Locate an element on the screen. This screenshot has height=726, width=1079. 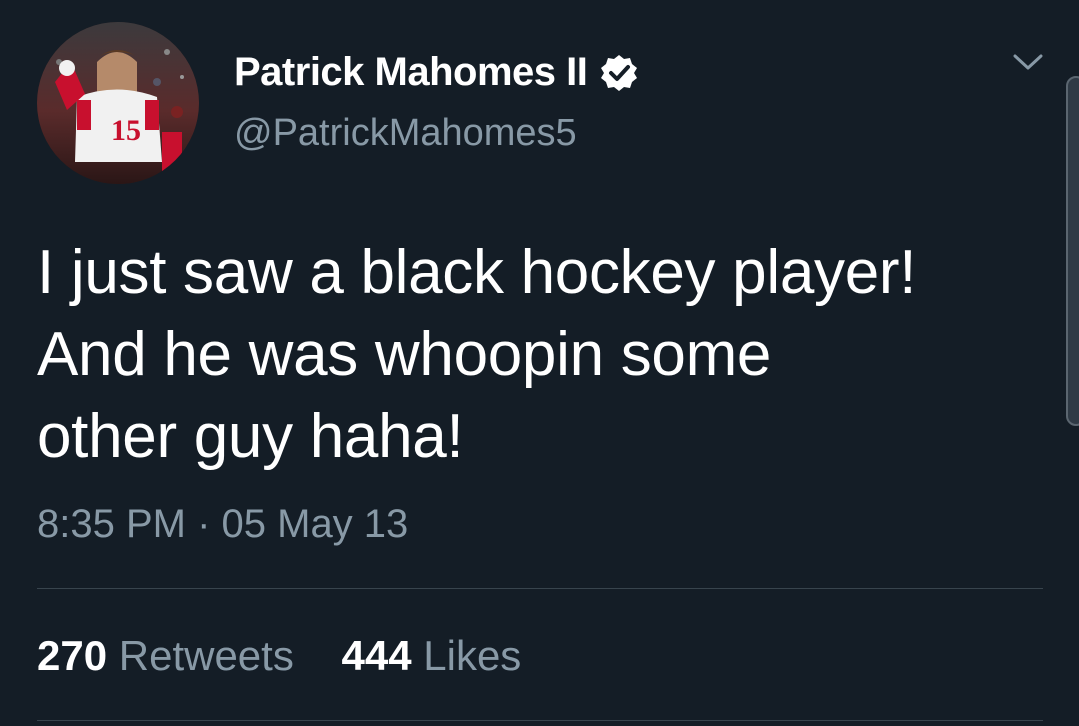
author-display-name-row: Patrick Mahomes II is located at coordinates (436, 72).